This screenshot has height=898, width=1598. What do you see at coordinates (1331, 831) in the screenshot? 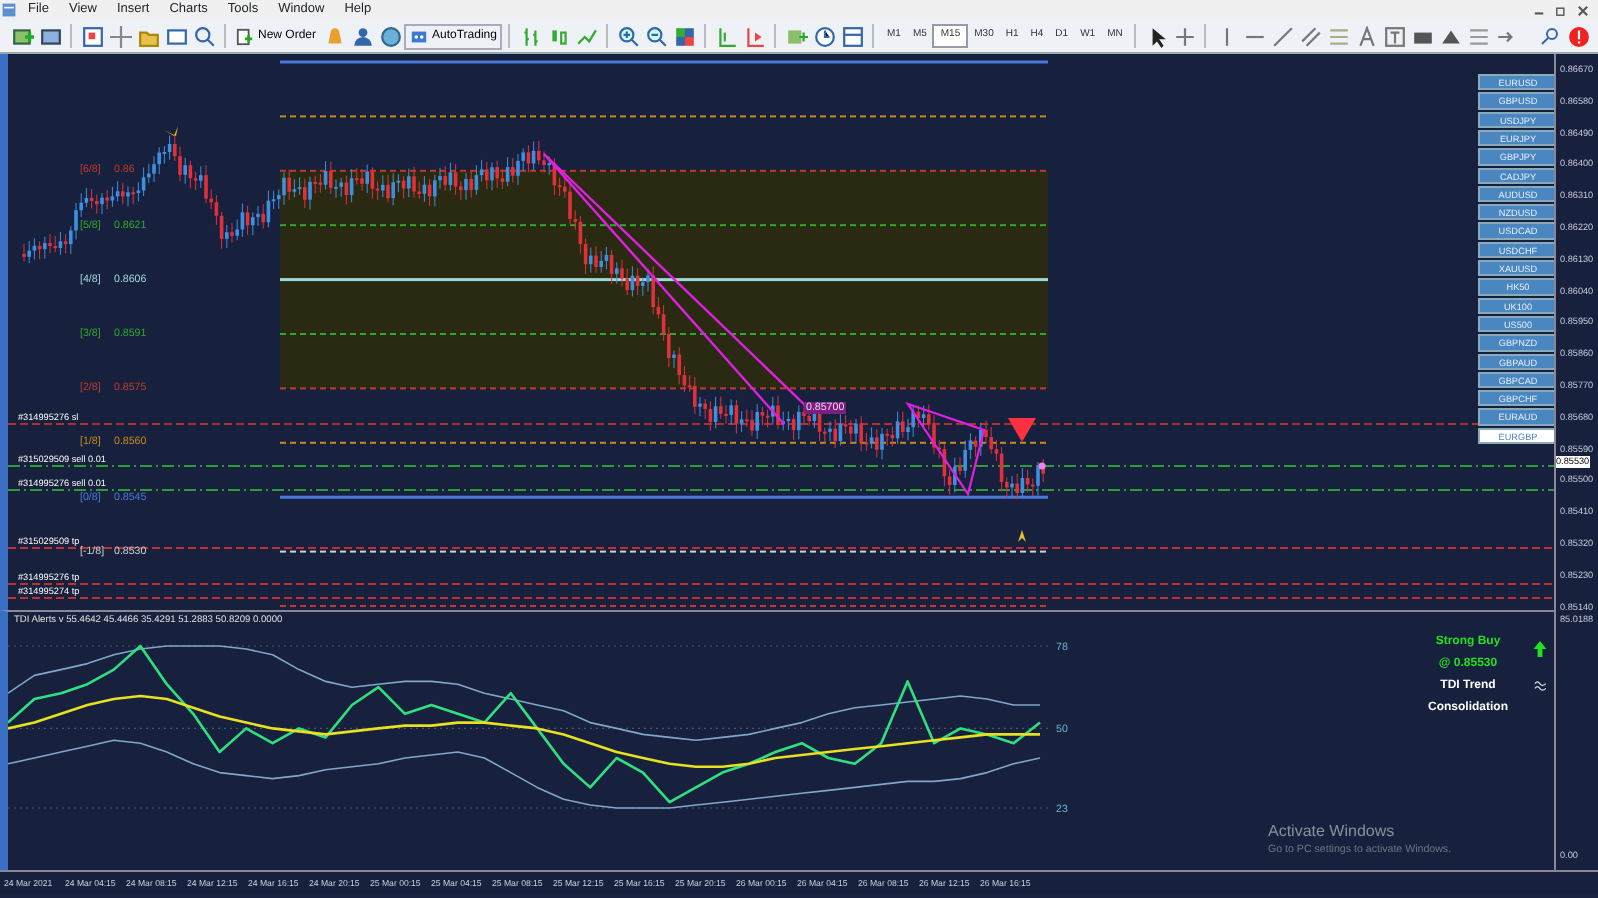
I see `activation-title: Activate Windows` at bounding box center [1331, 831].